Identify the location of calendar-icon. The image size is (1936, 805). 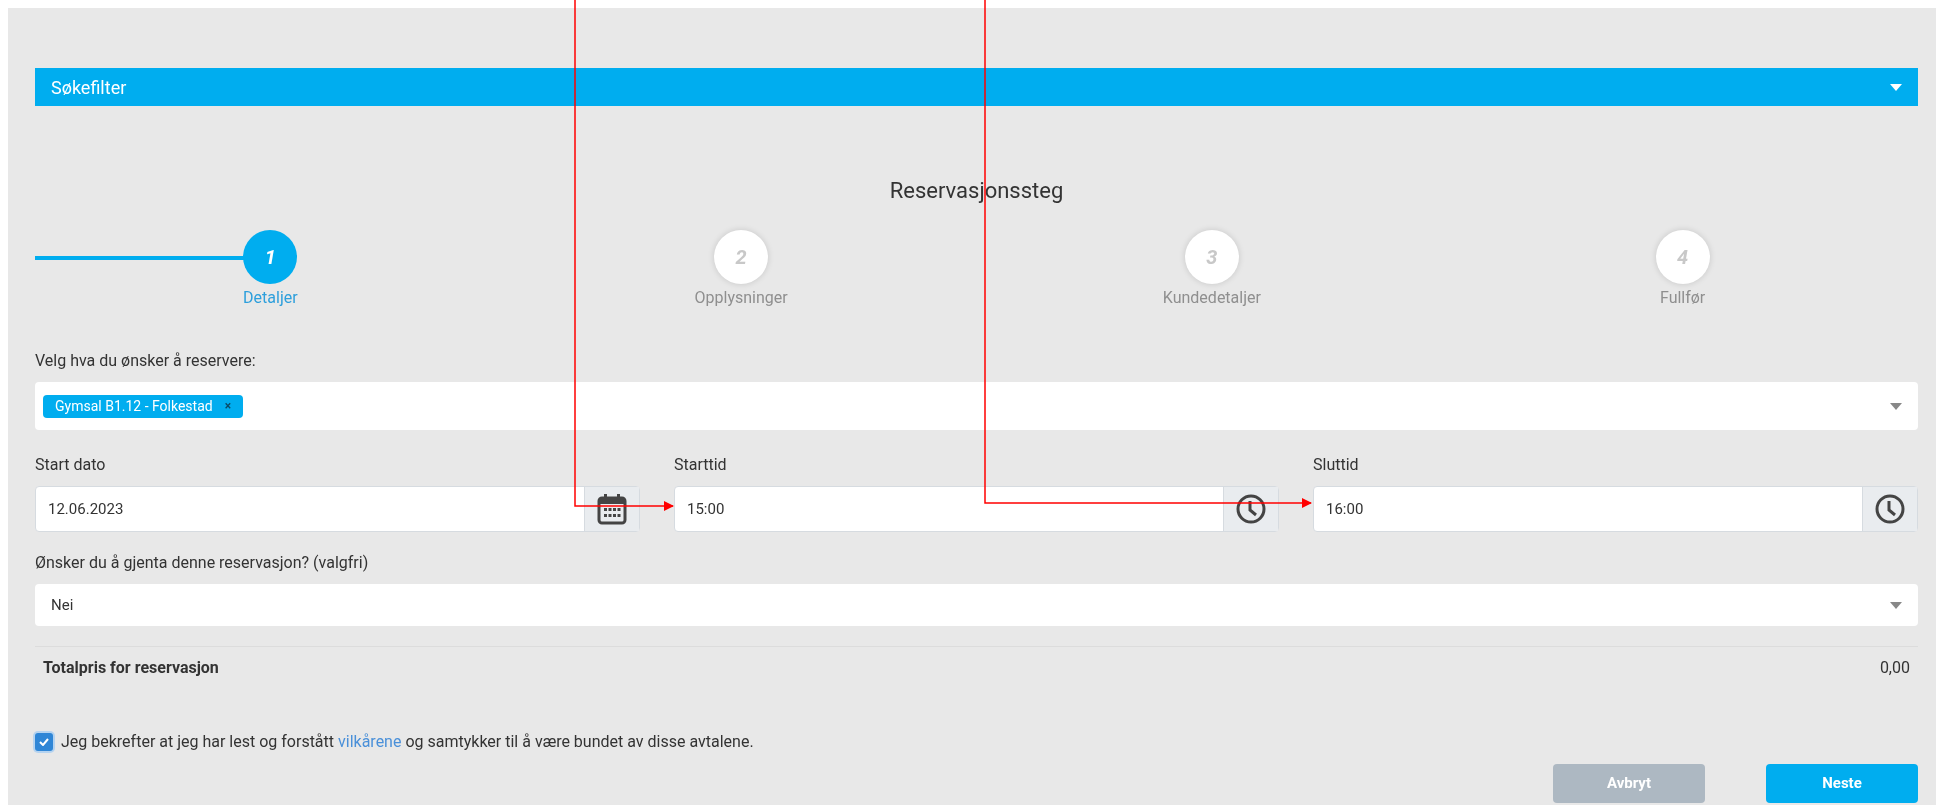
(612, 509).